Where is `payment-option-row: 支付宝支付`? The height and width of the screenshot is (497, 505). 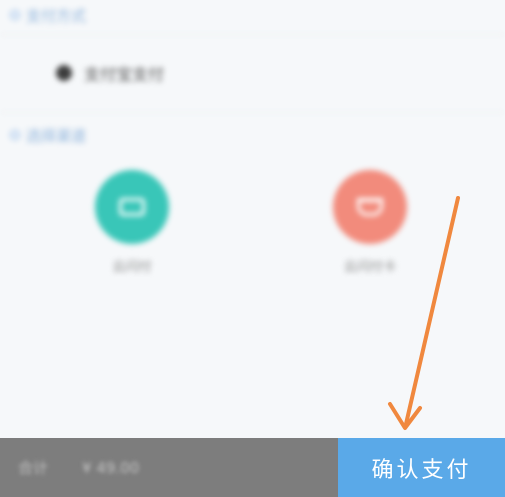 payment-option-row: 支付宝支付 is located at coordinates (110, 73).